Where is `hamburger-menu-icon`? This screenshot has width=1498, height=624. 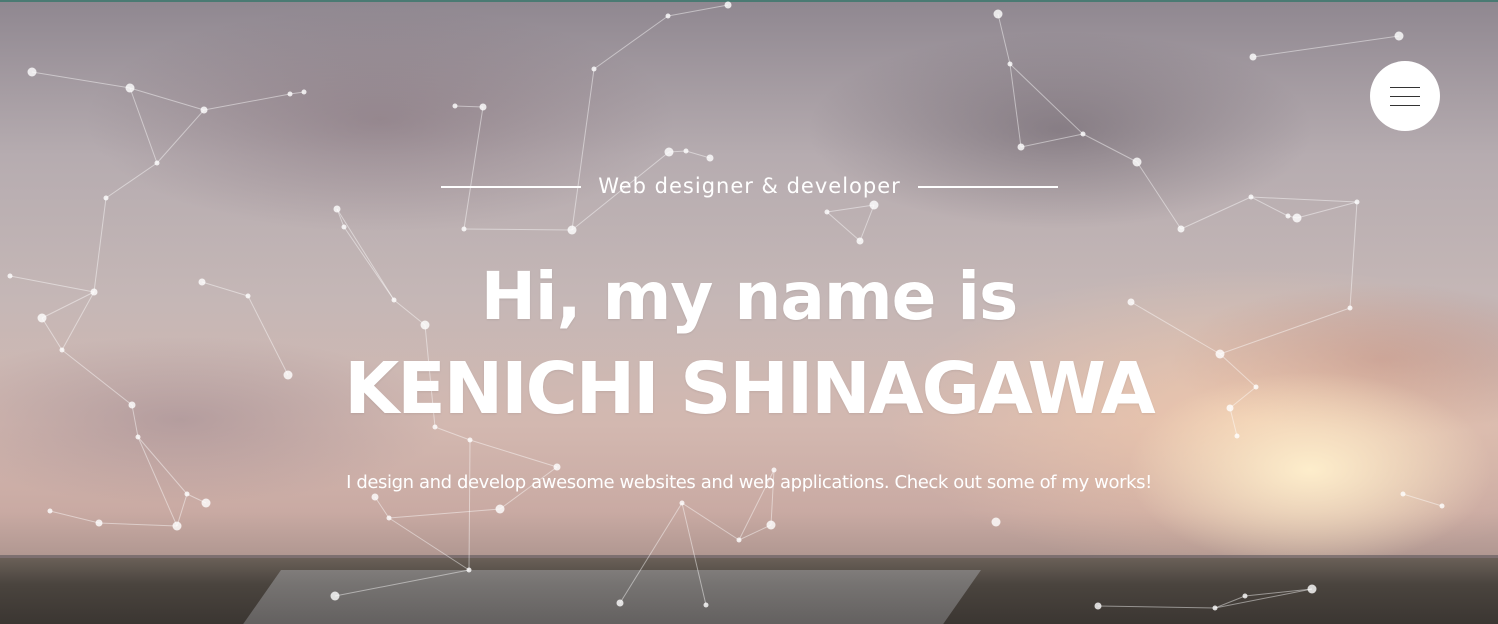 hamburger-menu-icon is located at coordinates (1405, 87).